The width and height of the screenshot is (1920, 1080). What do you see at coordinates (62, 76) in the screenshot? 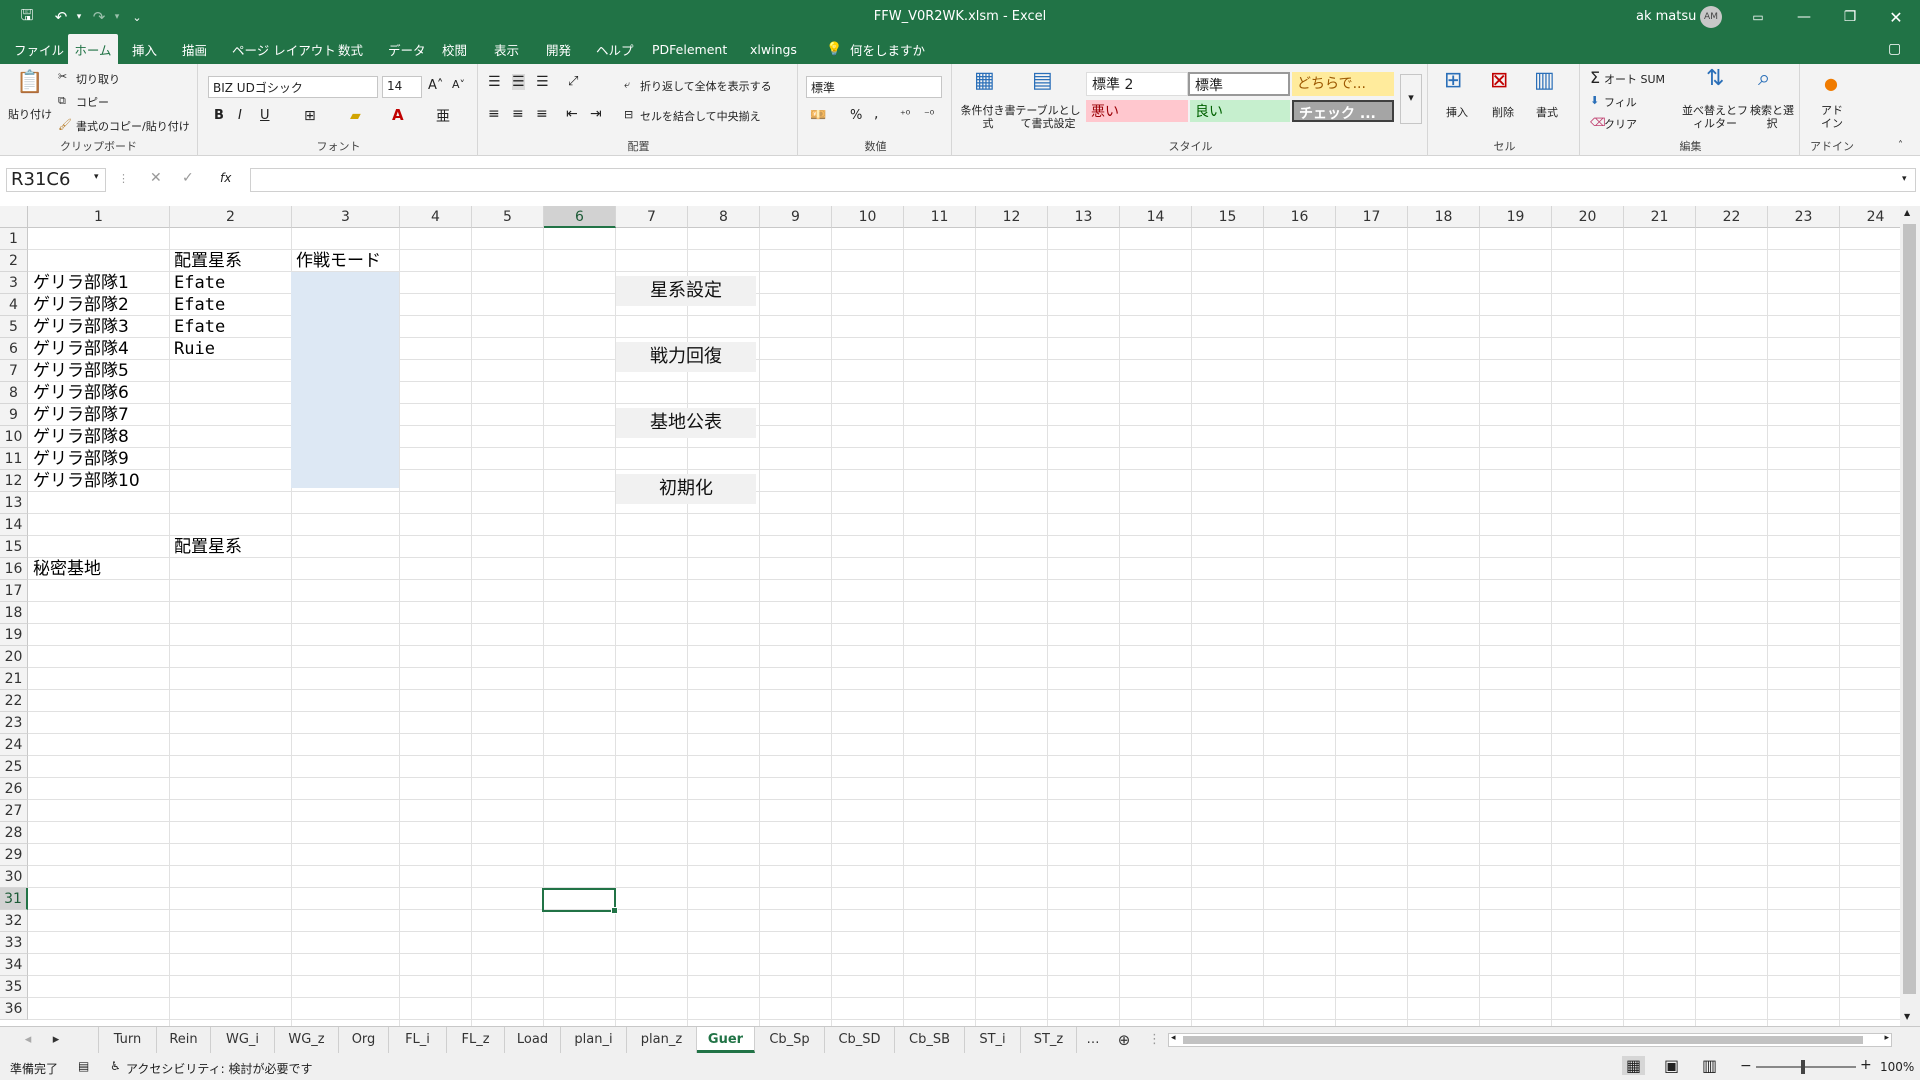
I see `cut-icon: ✂` at bounding box center [62, 76].